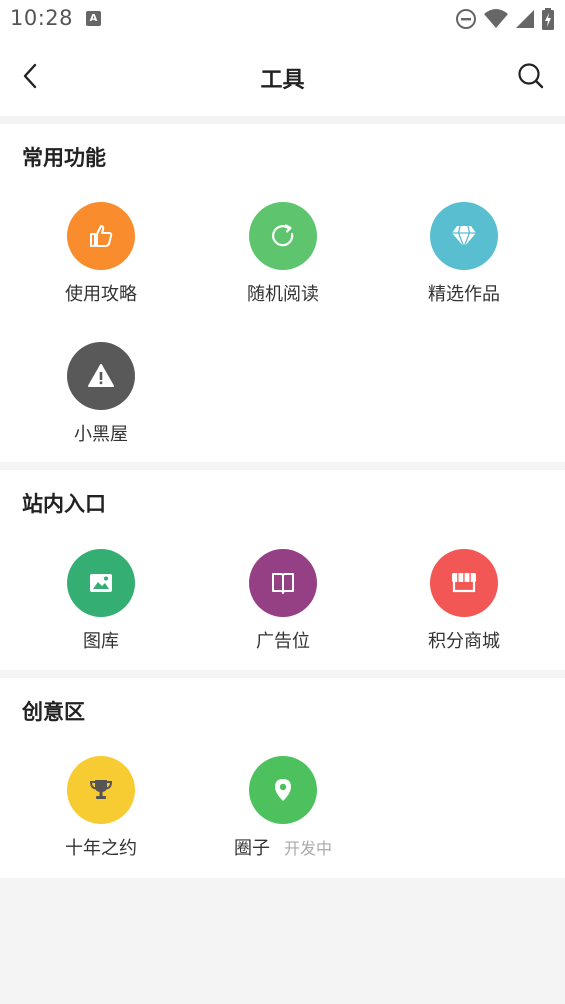 This screenshot has height=1004, width=565. What do you see at coordinates (496, 18) in the screenshot?
I see `wifi-icon` at bounding box center [496, 18].